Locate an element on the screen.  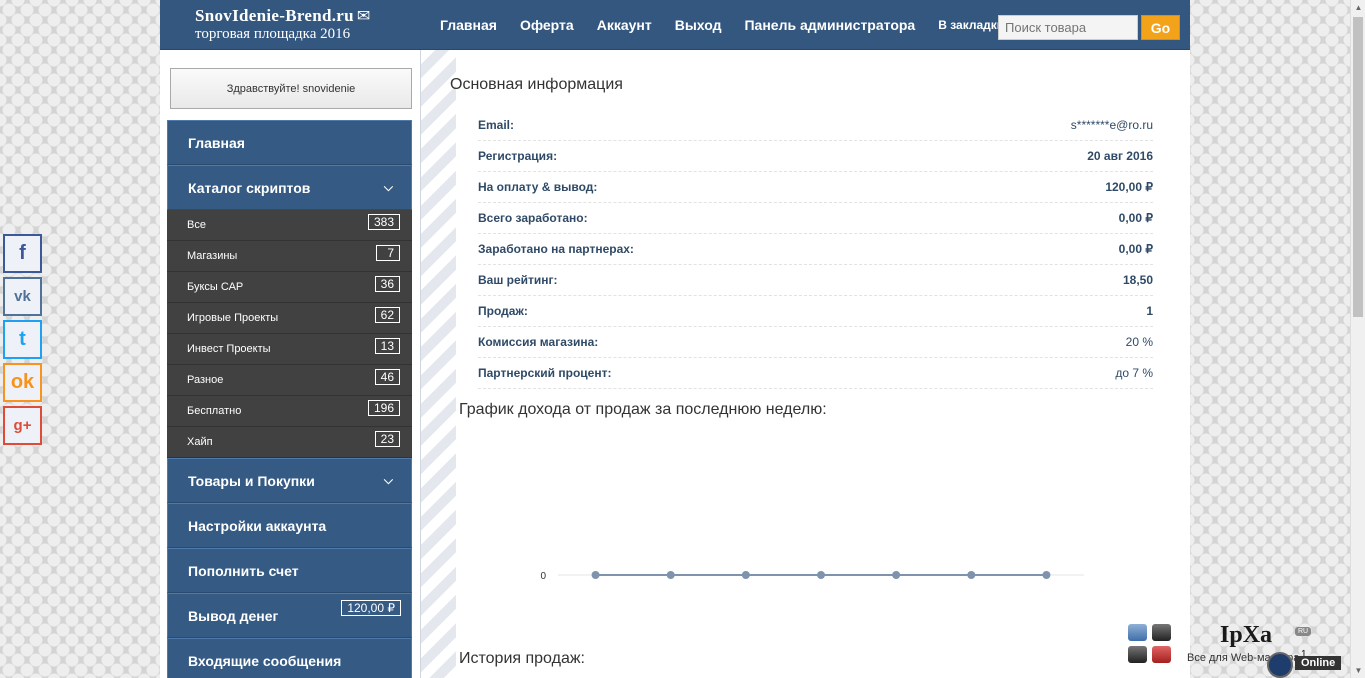
red-square-icon is located at coordinates (1161, 654).